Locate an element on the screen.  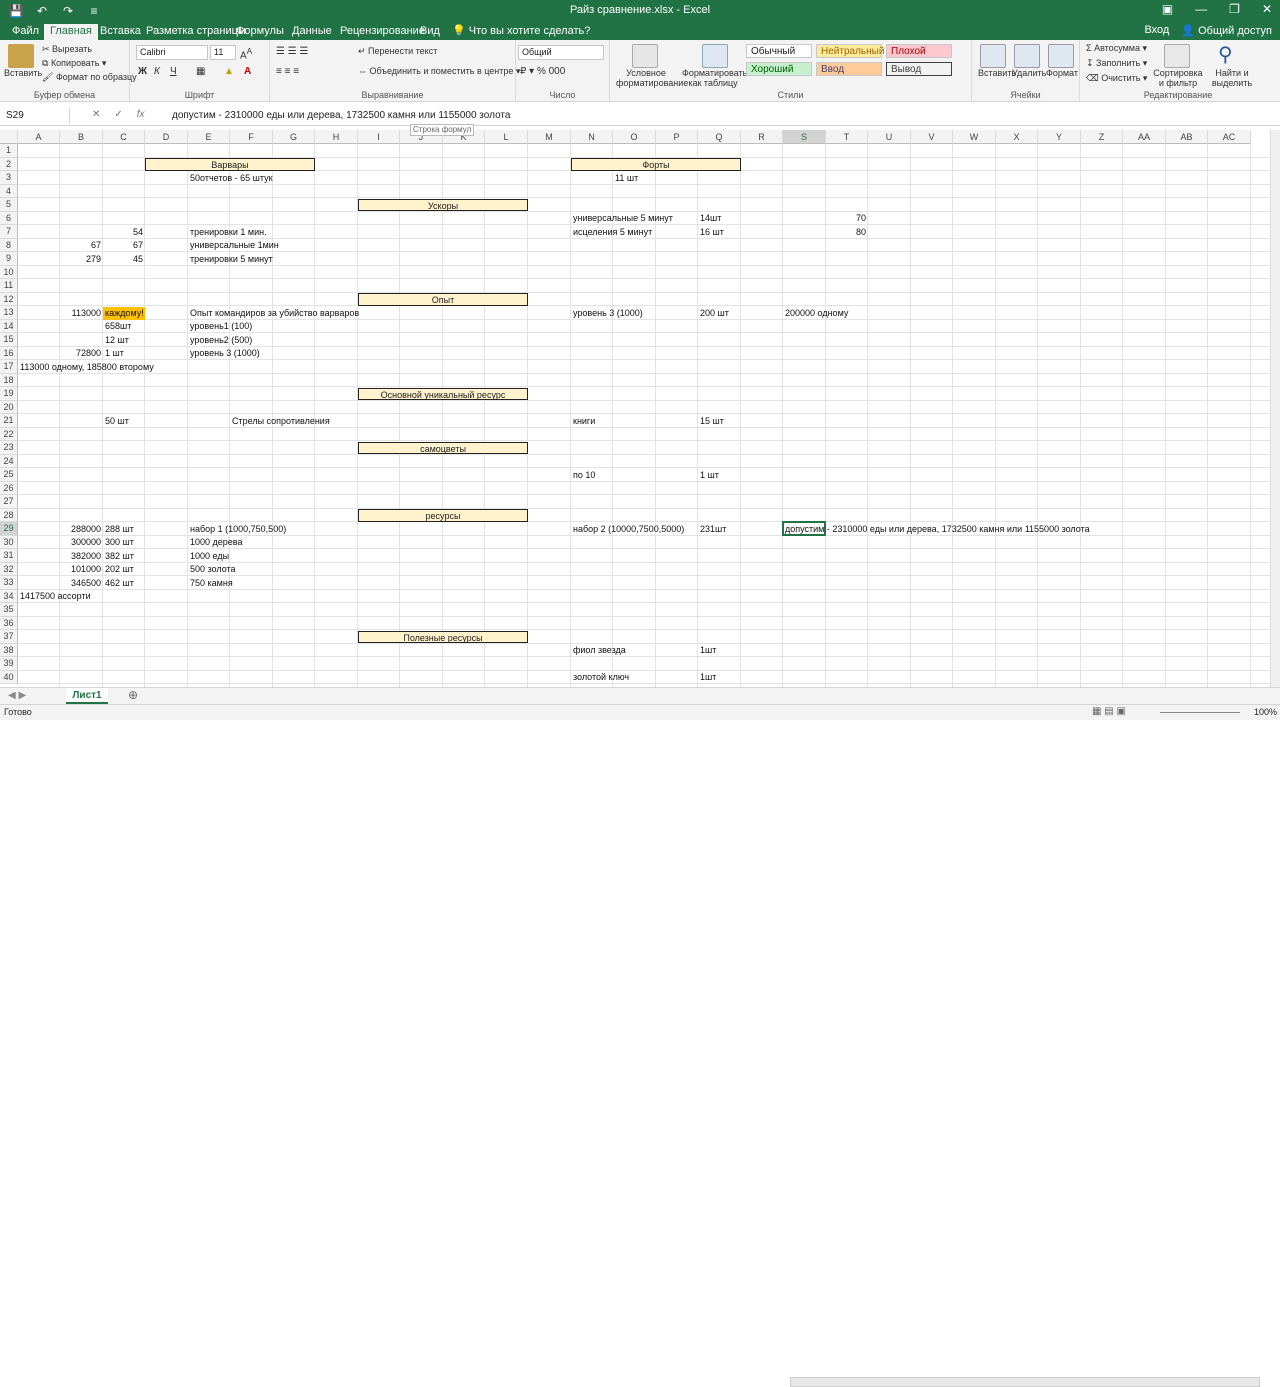
copy-button: ⧉ Копировать ▾ is located at coordinates (74, 63).